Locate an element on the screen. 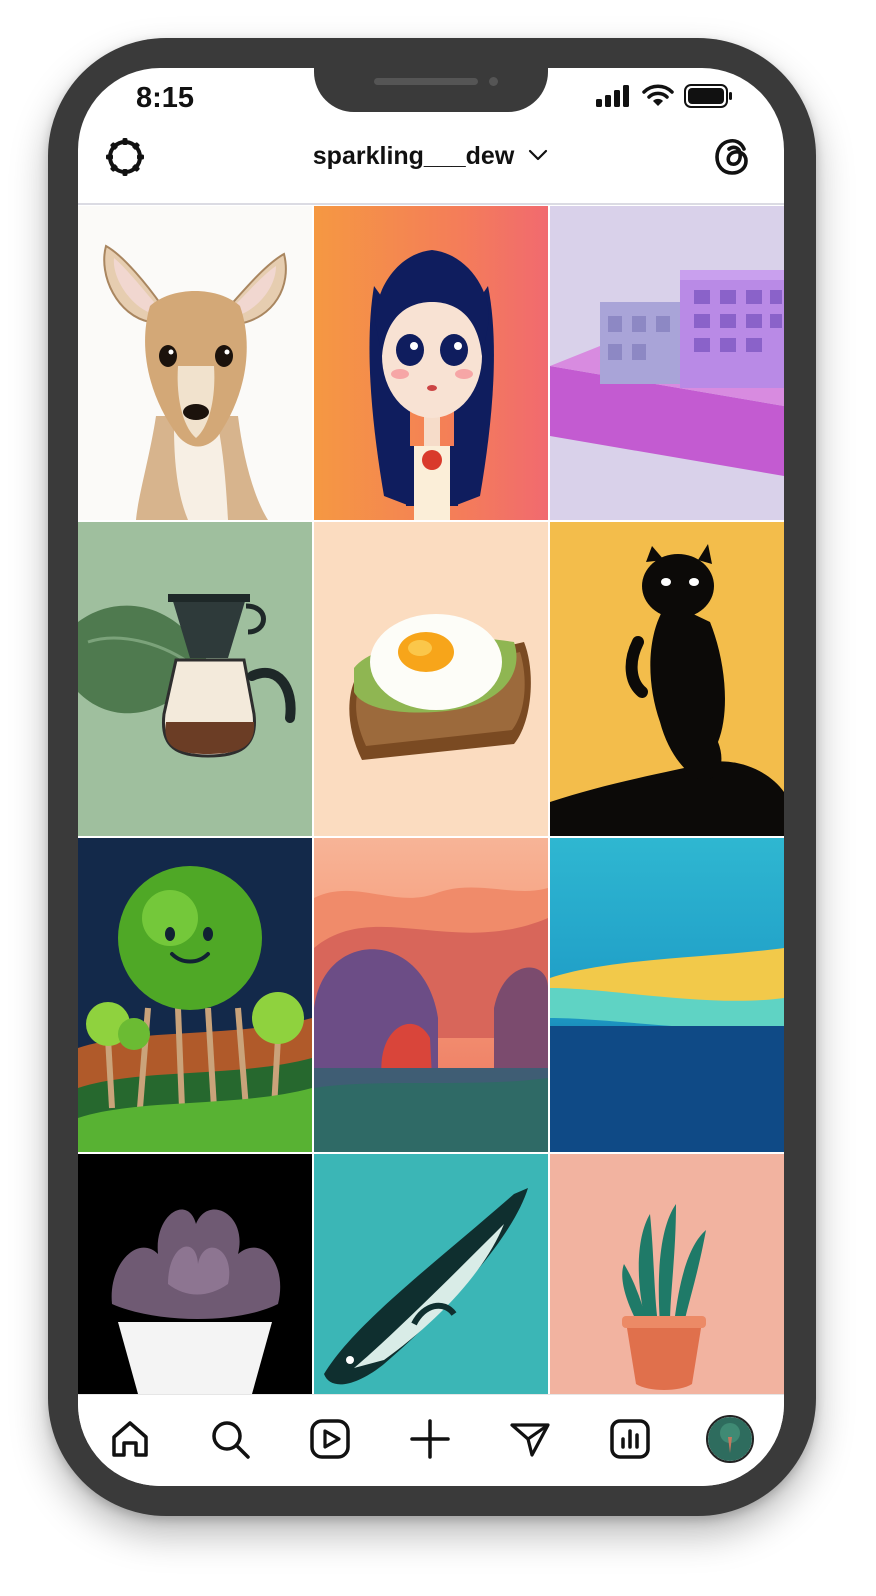 The image size is (876, 1596). battery-icon is located at coordinates (708, 96).